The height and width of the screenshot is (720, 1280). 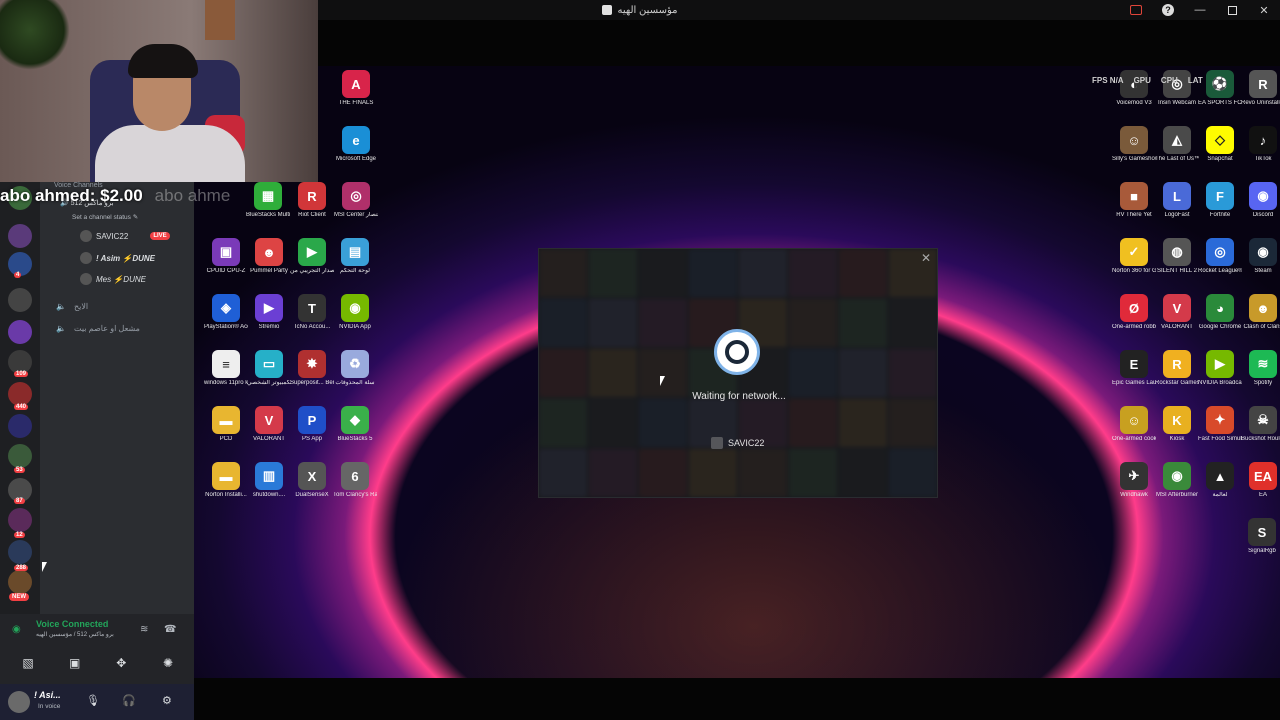 I want to click on soundboard-icon: ✺, so click(x=168, y=663).